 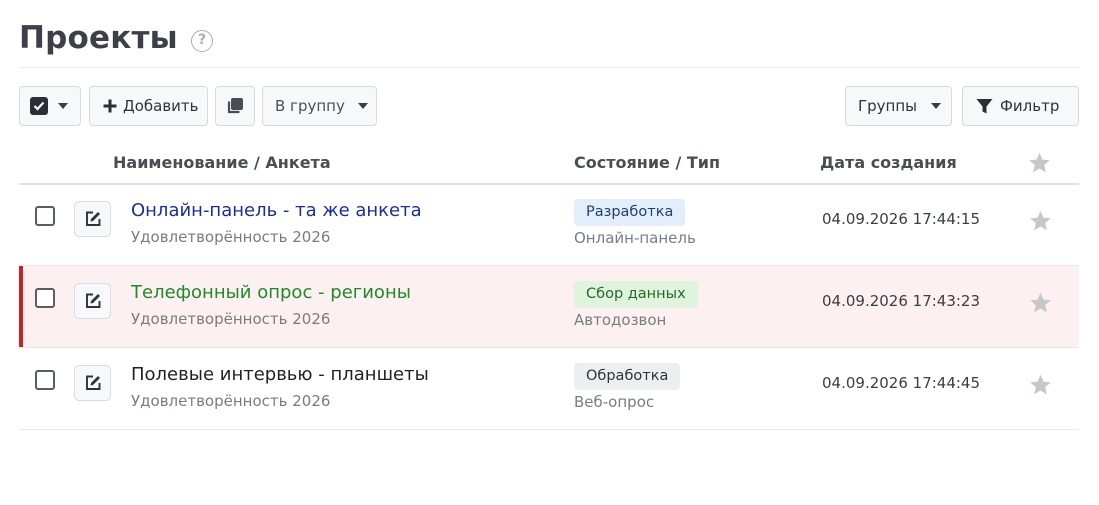 I want to click on groups-dropdown: Группы, so click(x=898, y=106).